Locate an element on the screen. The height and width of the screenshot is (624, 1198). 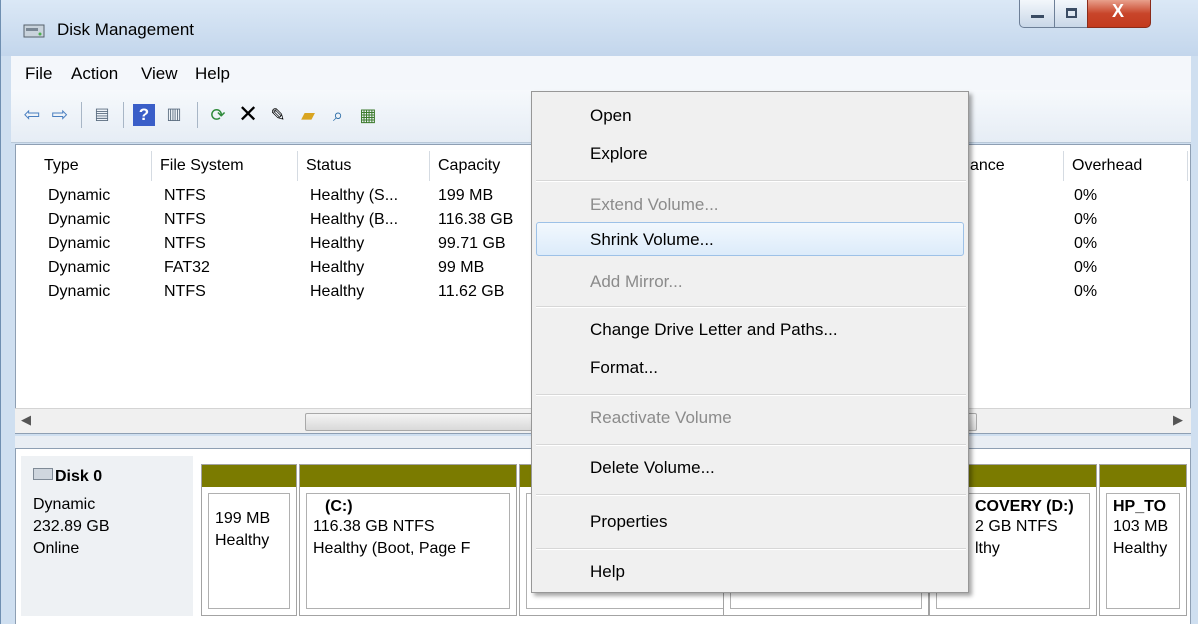
cell-capacity: 199 MB is located at coordinates (466, 195).